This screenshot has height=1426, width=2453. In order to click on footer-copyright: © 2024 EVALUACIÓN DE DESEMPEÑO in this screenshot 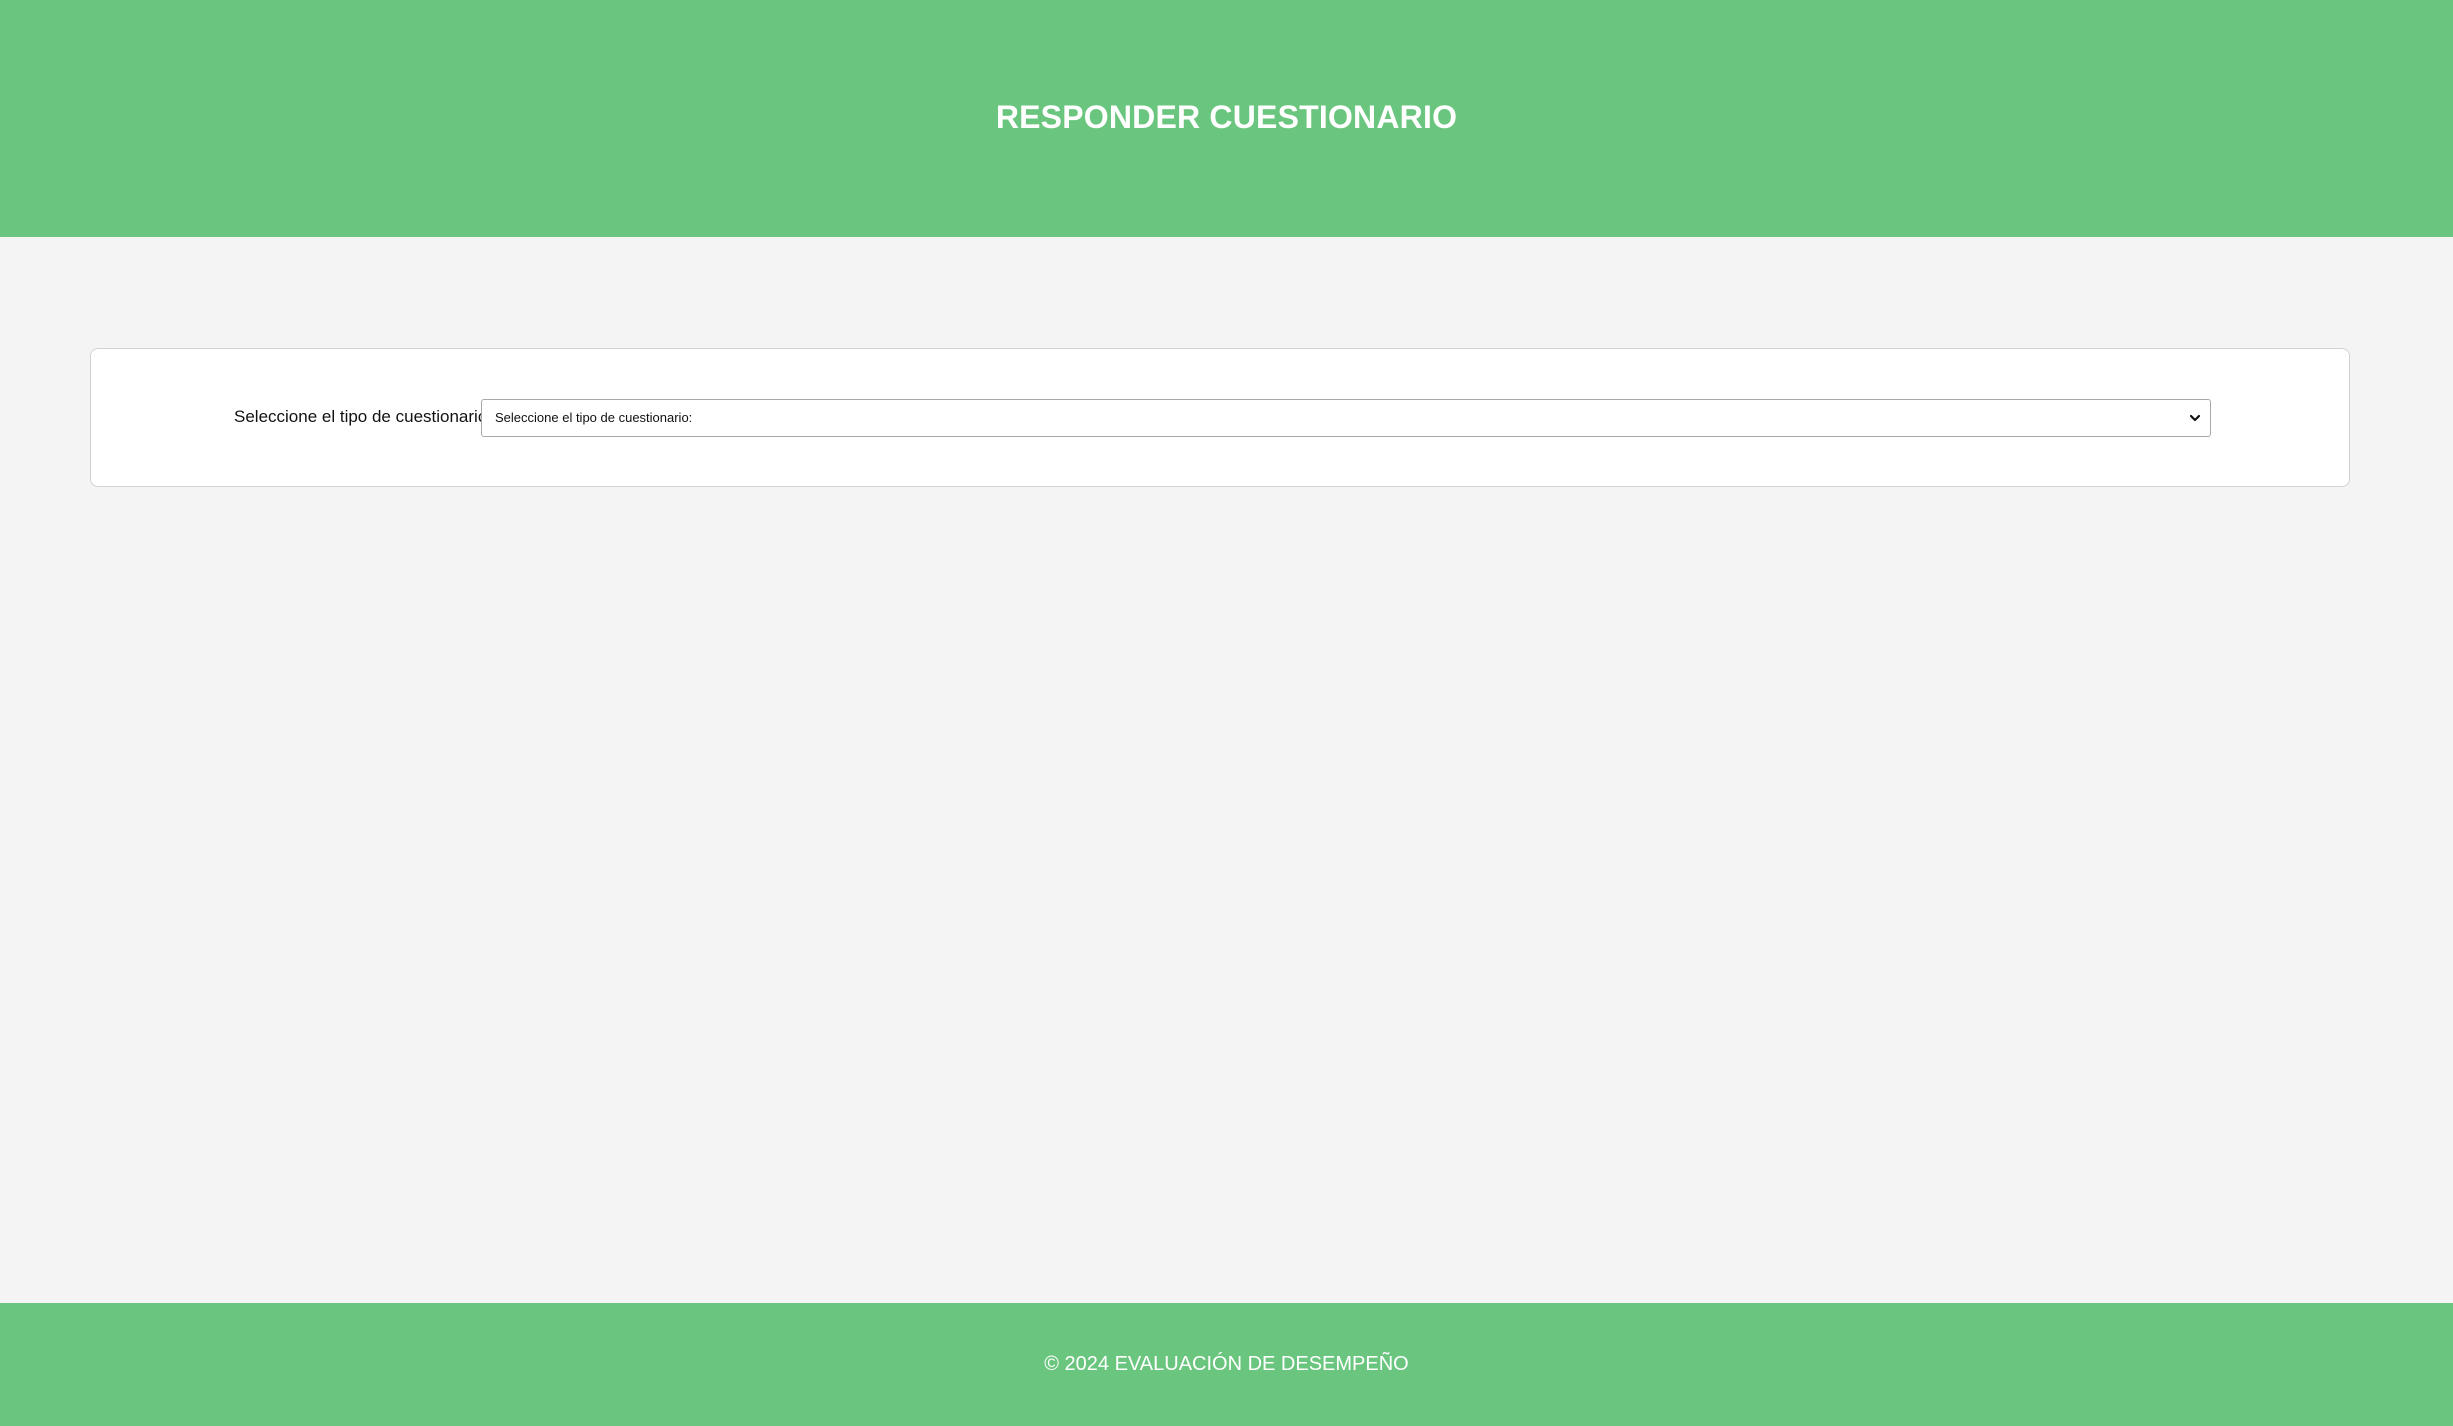, I will do `click(1226, 1364)`.